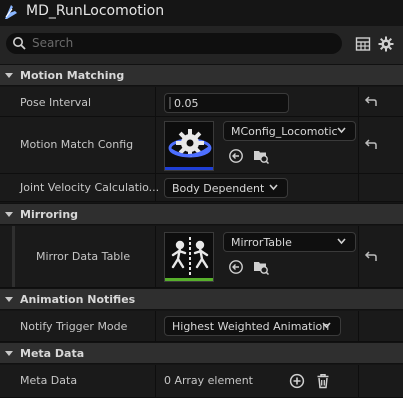 This screenshot has width=403, height=398. What do you see at coordinates (170, 103) in the screenshot?
I see `drag-handle` at bounding box center [170, 103].